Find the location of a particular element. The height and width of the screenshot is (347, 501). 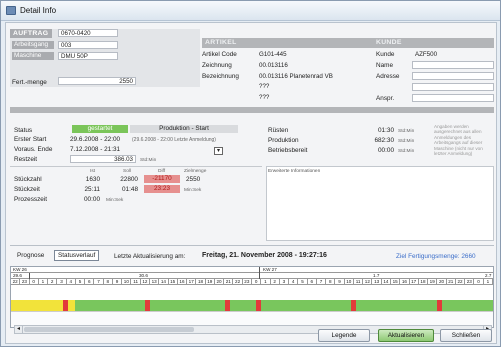

prognose-divider is located at coordinates (252, 245).